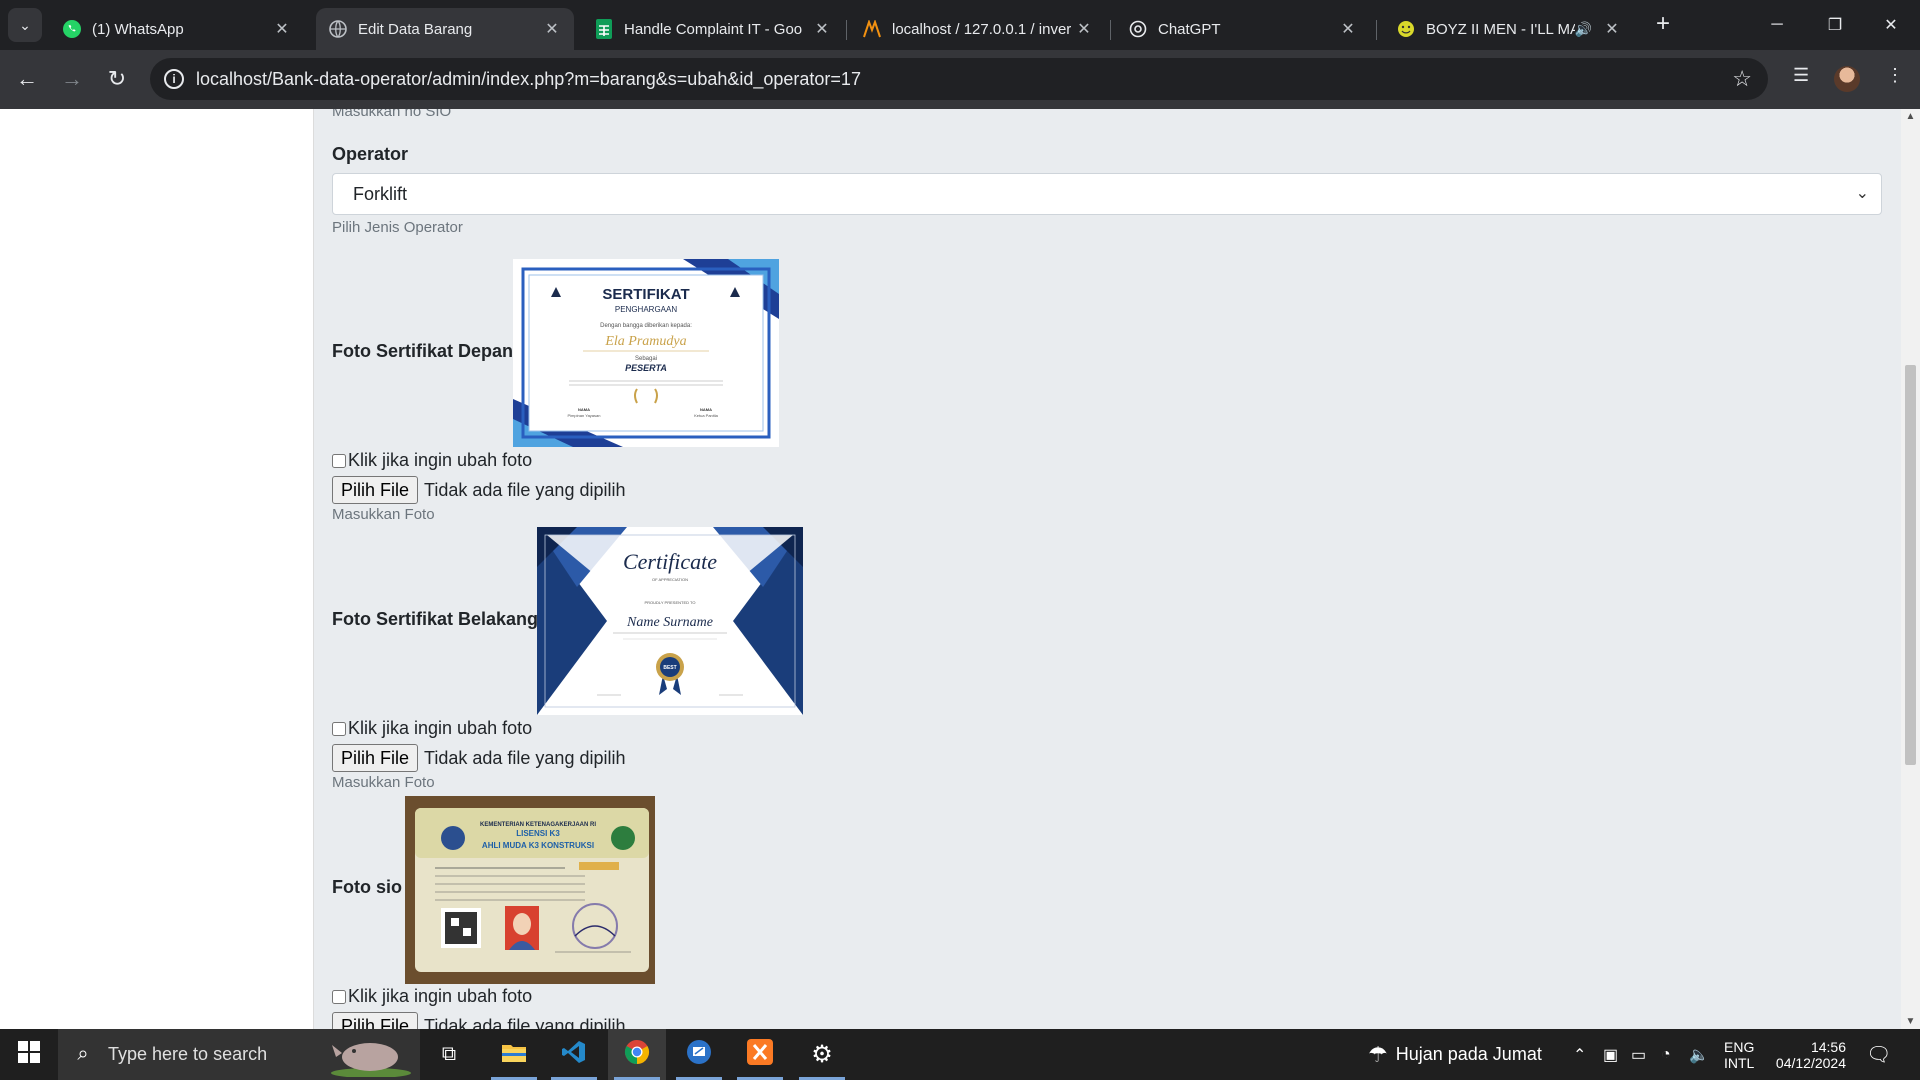  What do you see at coordinates (1835, 25) in the screenshot?
I see `restore-button: ❐` at bounding box center [1835, 25].